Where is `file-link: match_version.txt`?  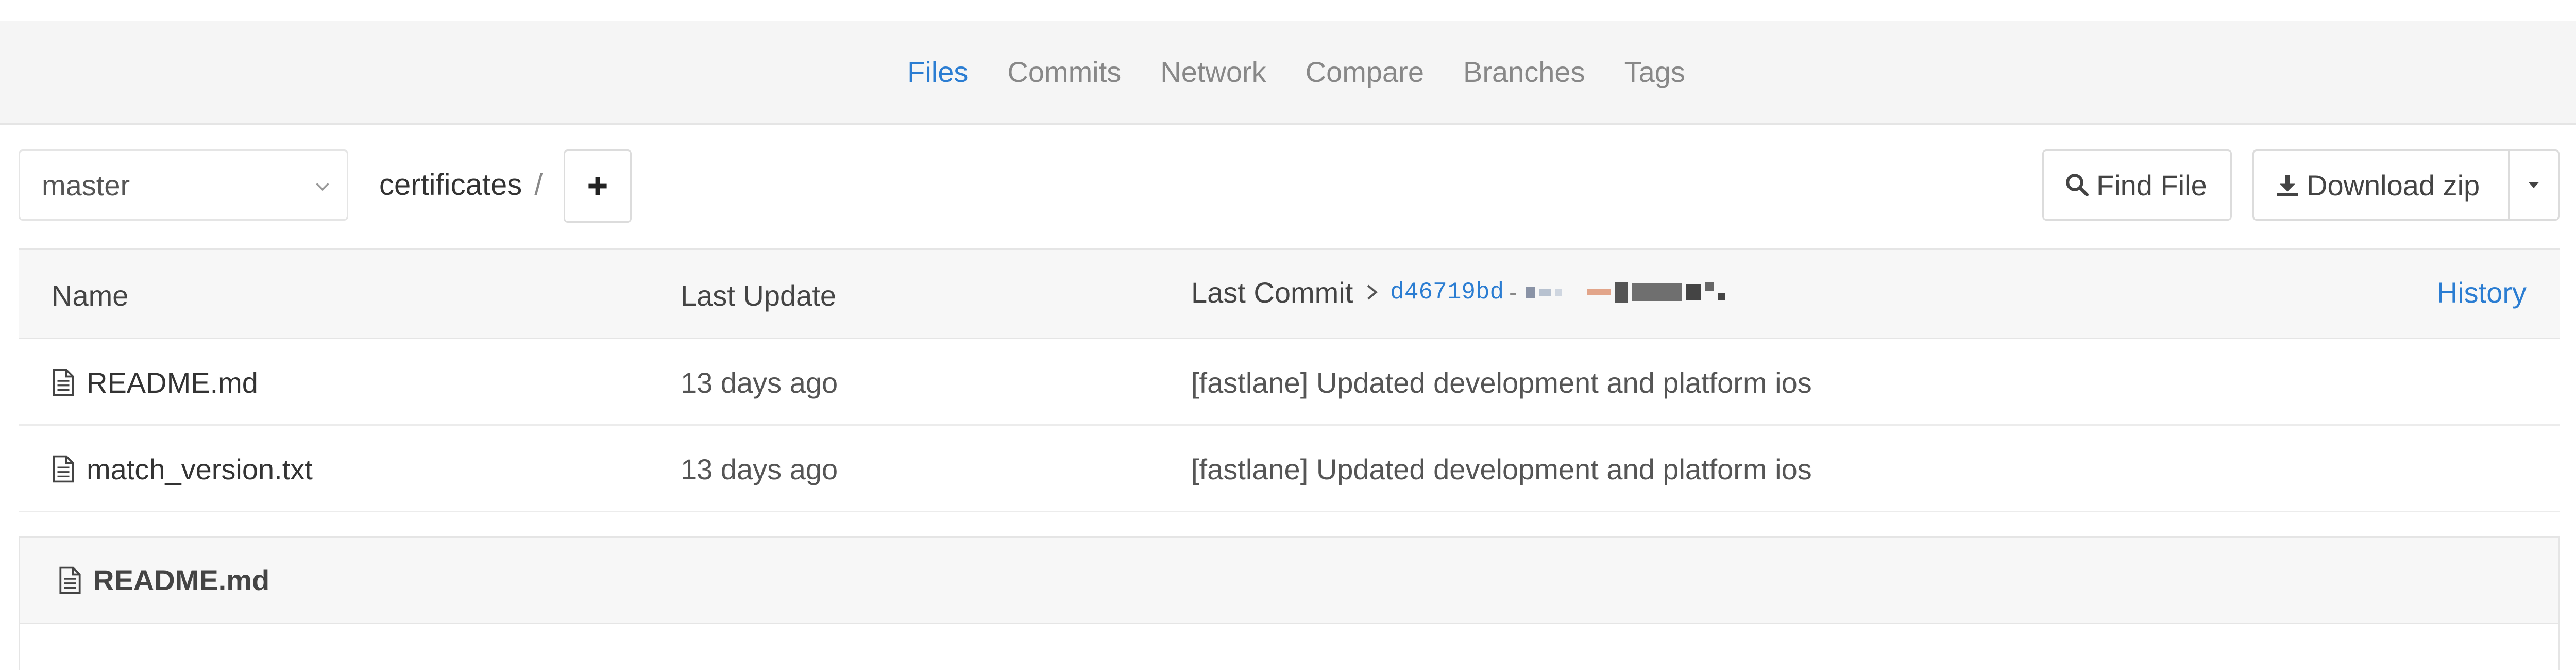
file-link: match_version.txt is located at coordinates (182, 469).